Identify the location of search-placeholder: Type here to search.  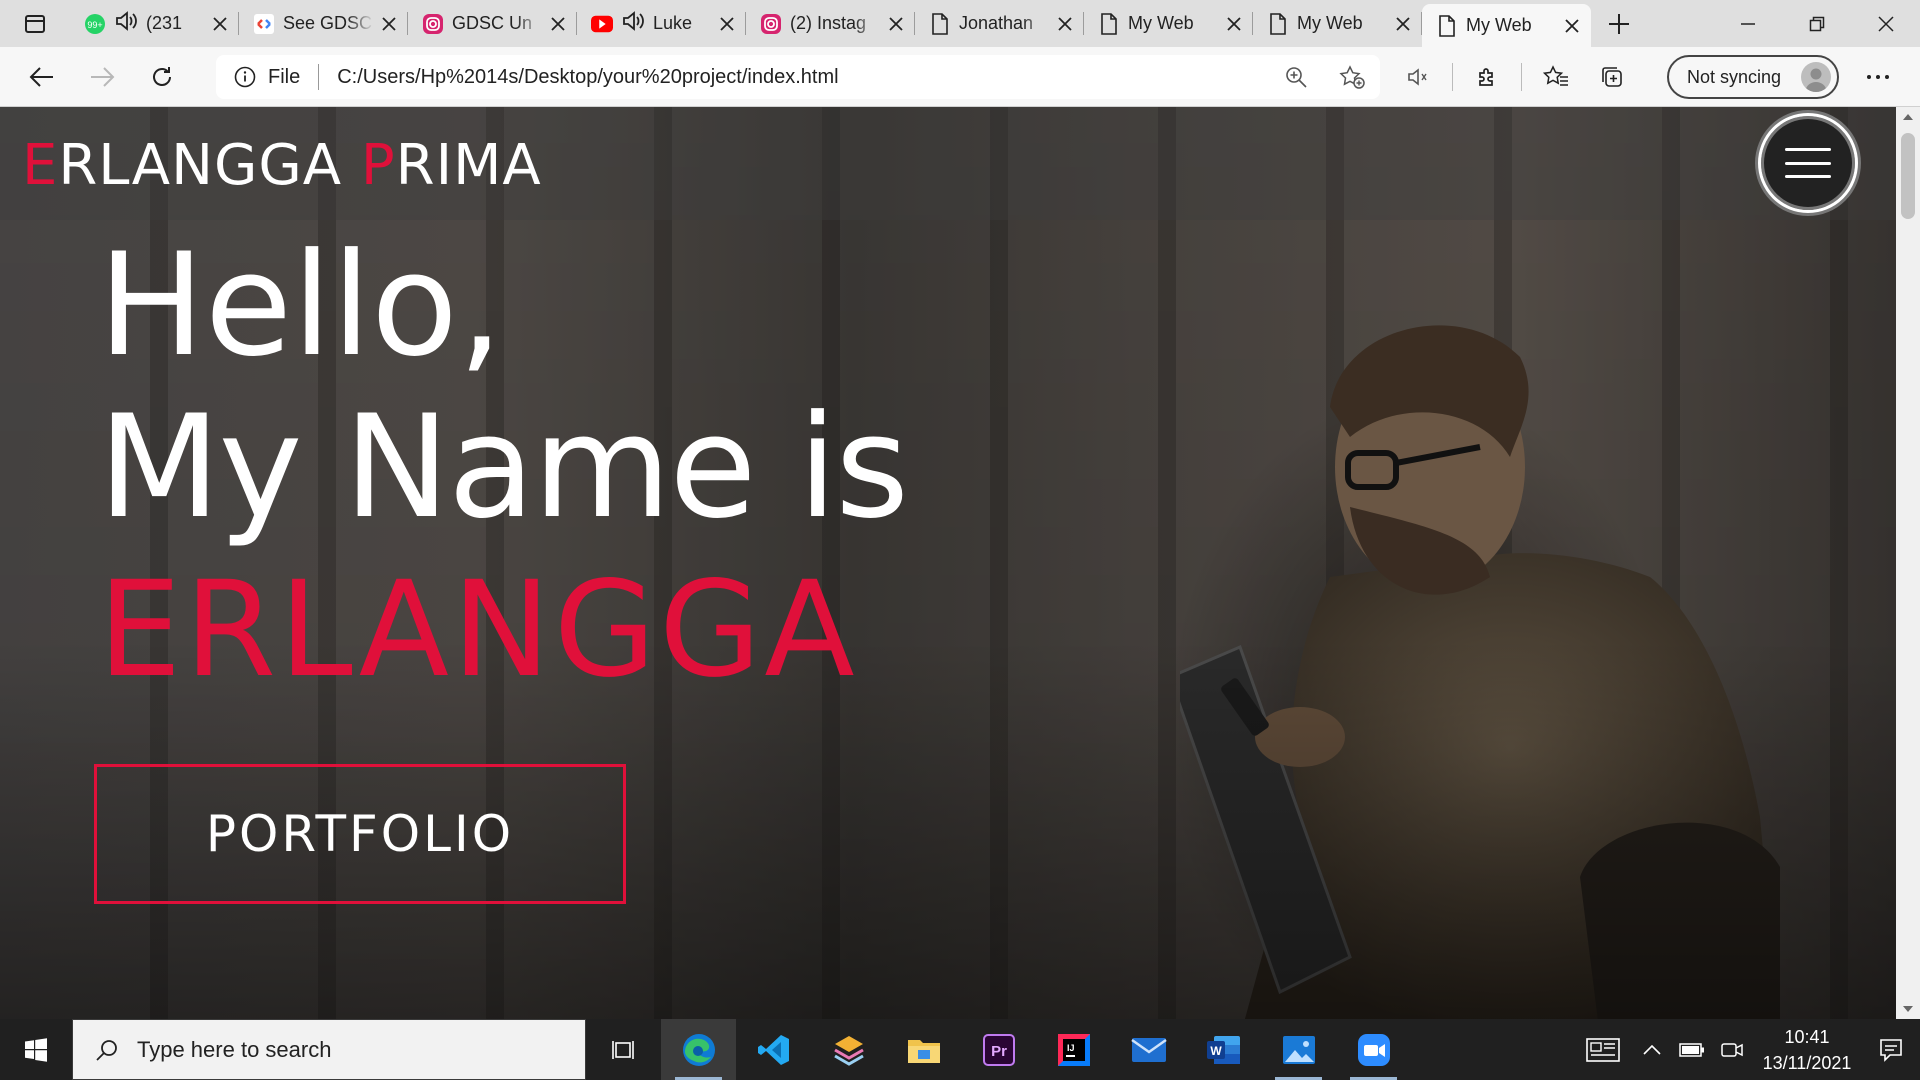
(234, 1049).